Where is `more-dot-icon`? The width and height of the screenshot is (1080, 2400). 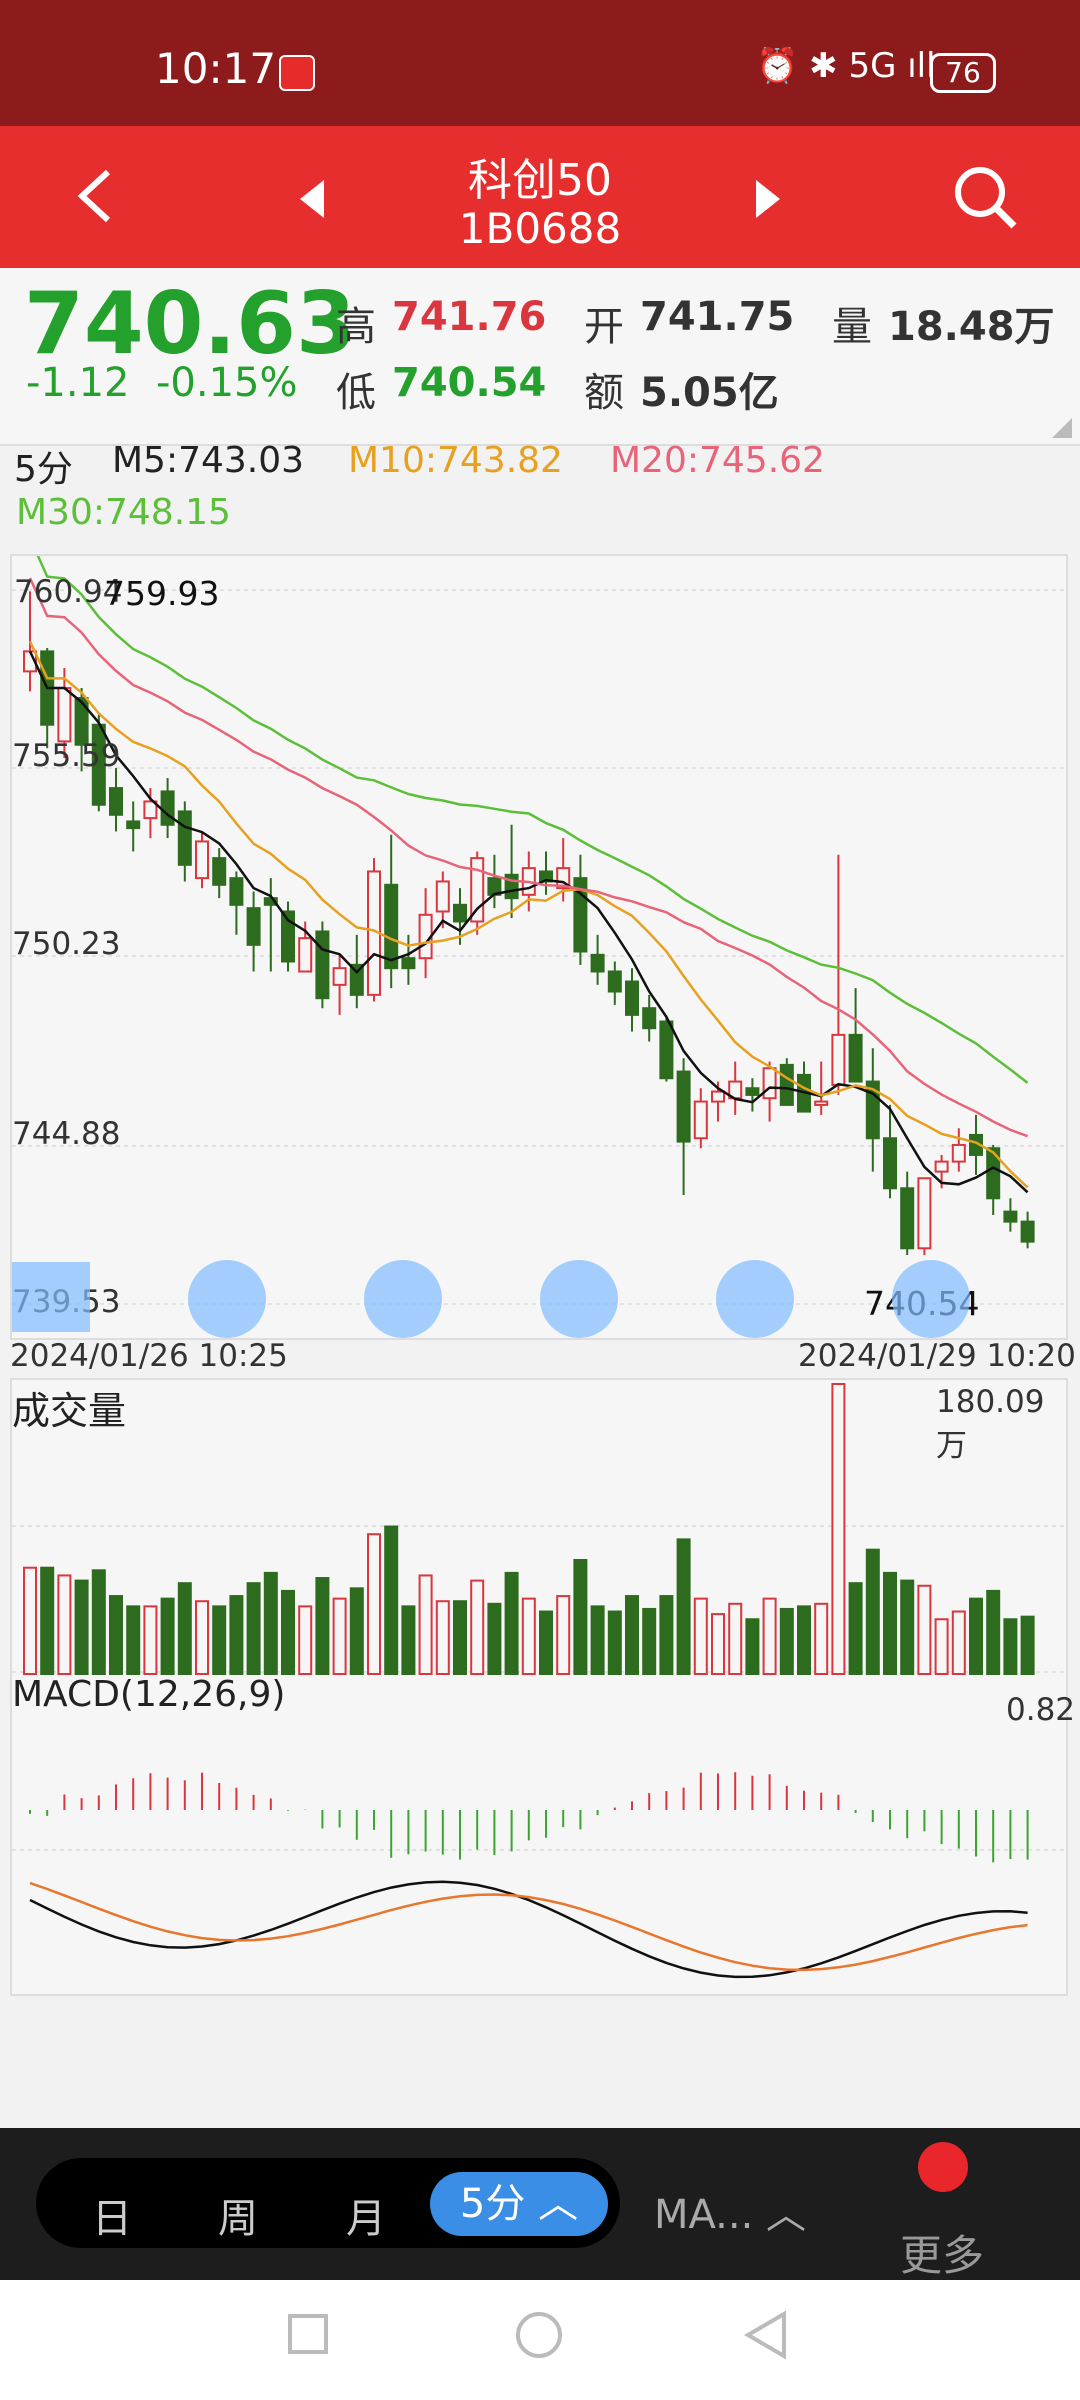 more-dot-icon is located at coordinates (943, 2167).